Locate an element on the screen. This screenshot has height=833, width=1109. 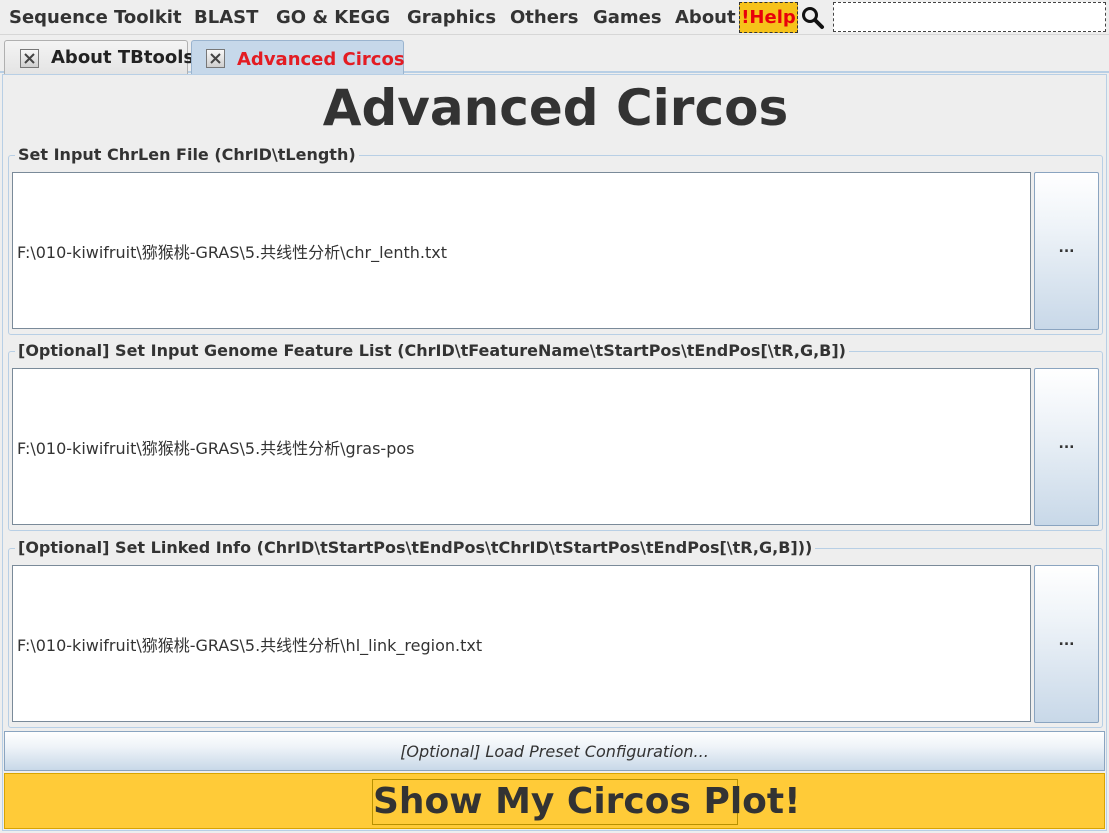
menu-about: About is located at coordinates (705, 17).